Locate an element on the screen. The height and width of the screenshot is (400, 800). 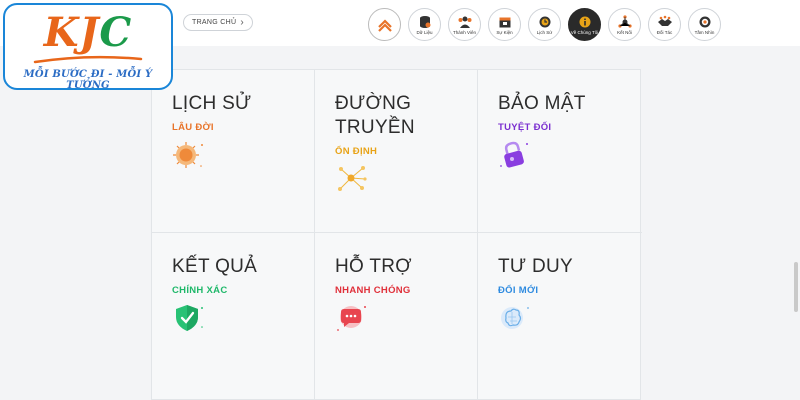
breadcrumb-home: TRANG CHỦ is located at coordinates (214, 22).